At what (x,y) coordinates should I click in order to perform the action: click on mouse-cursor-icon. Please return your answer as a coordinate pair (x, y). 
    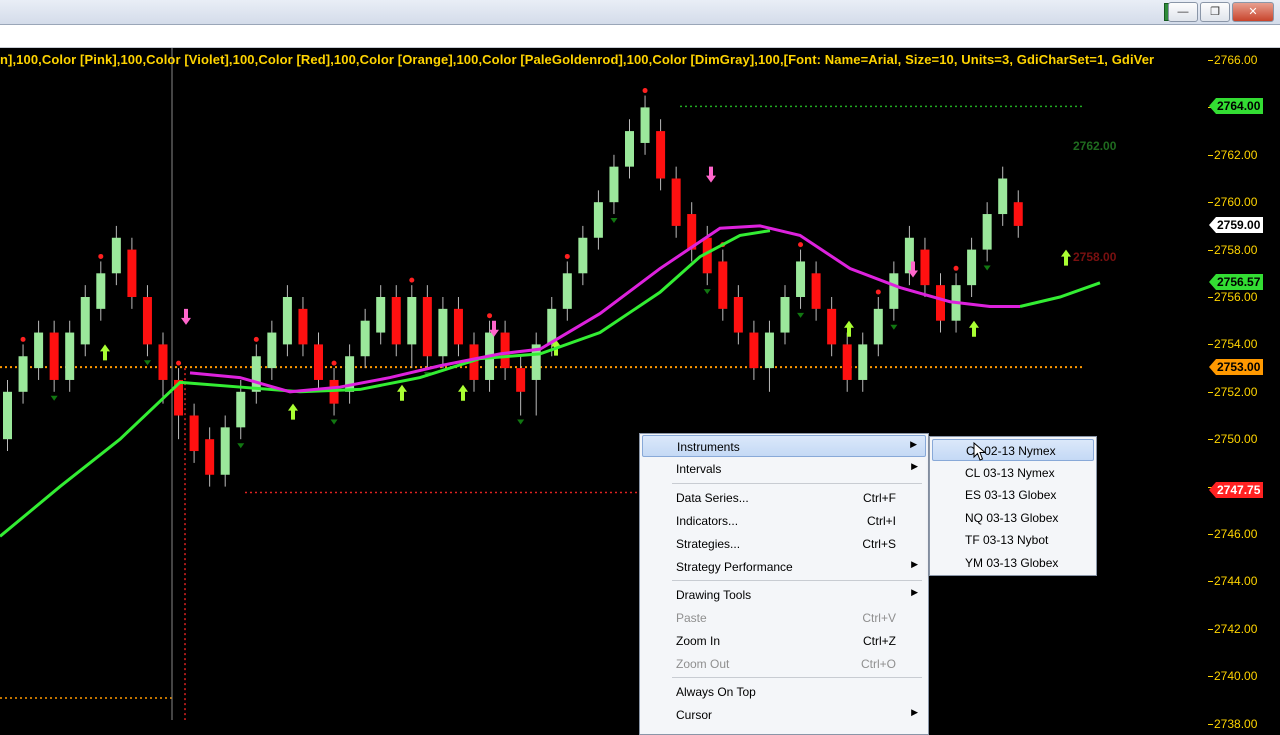
    Looking at the image, I should click on (980, 451).